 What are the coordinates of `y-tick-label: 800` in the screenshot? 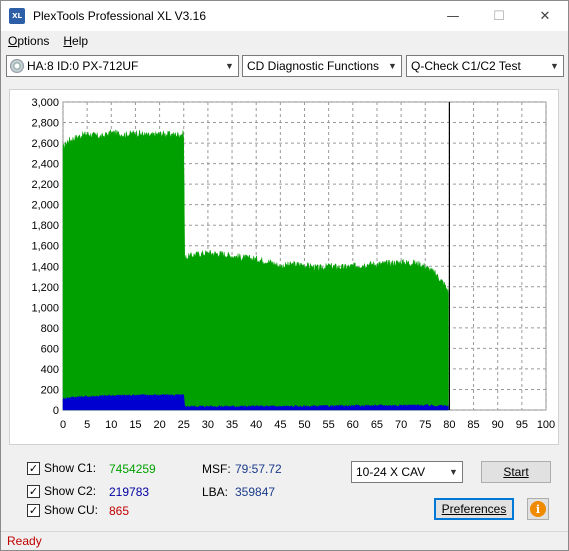 It's located at (50, 329).